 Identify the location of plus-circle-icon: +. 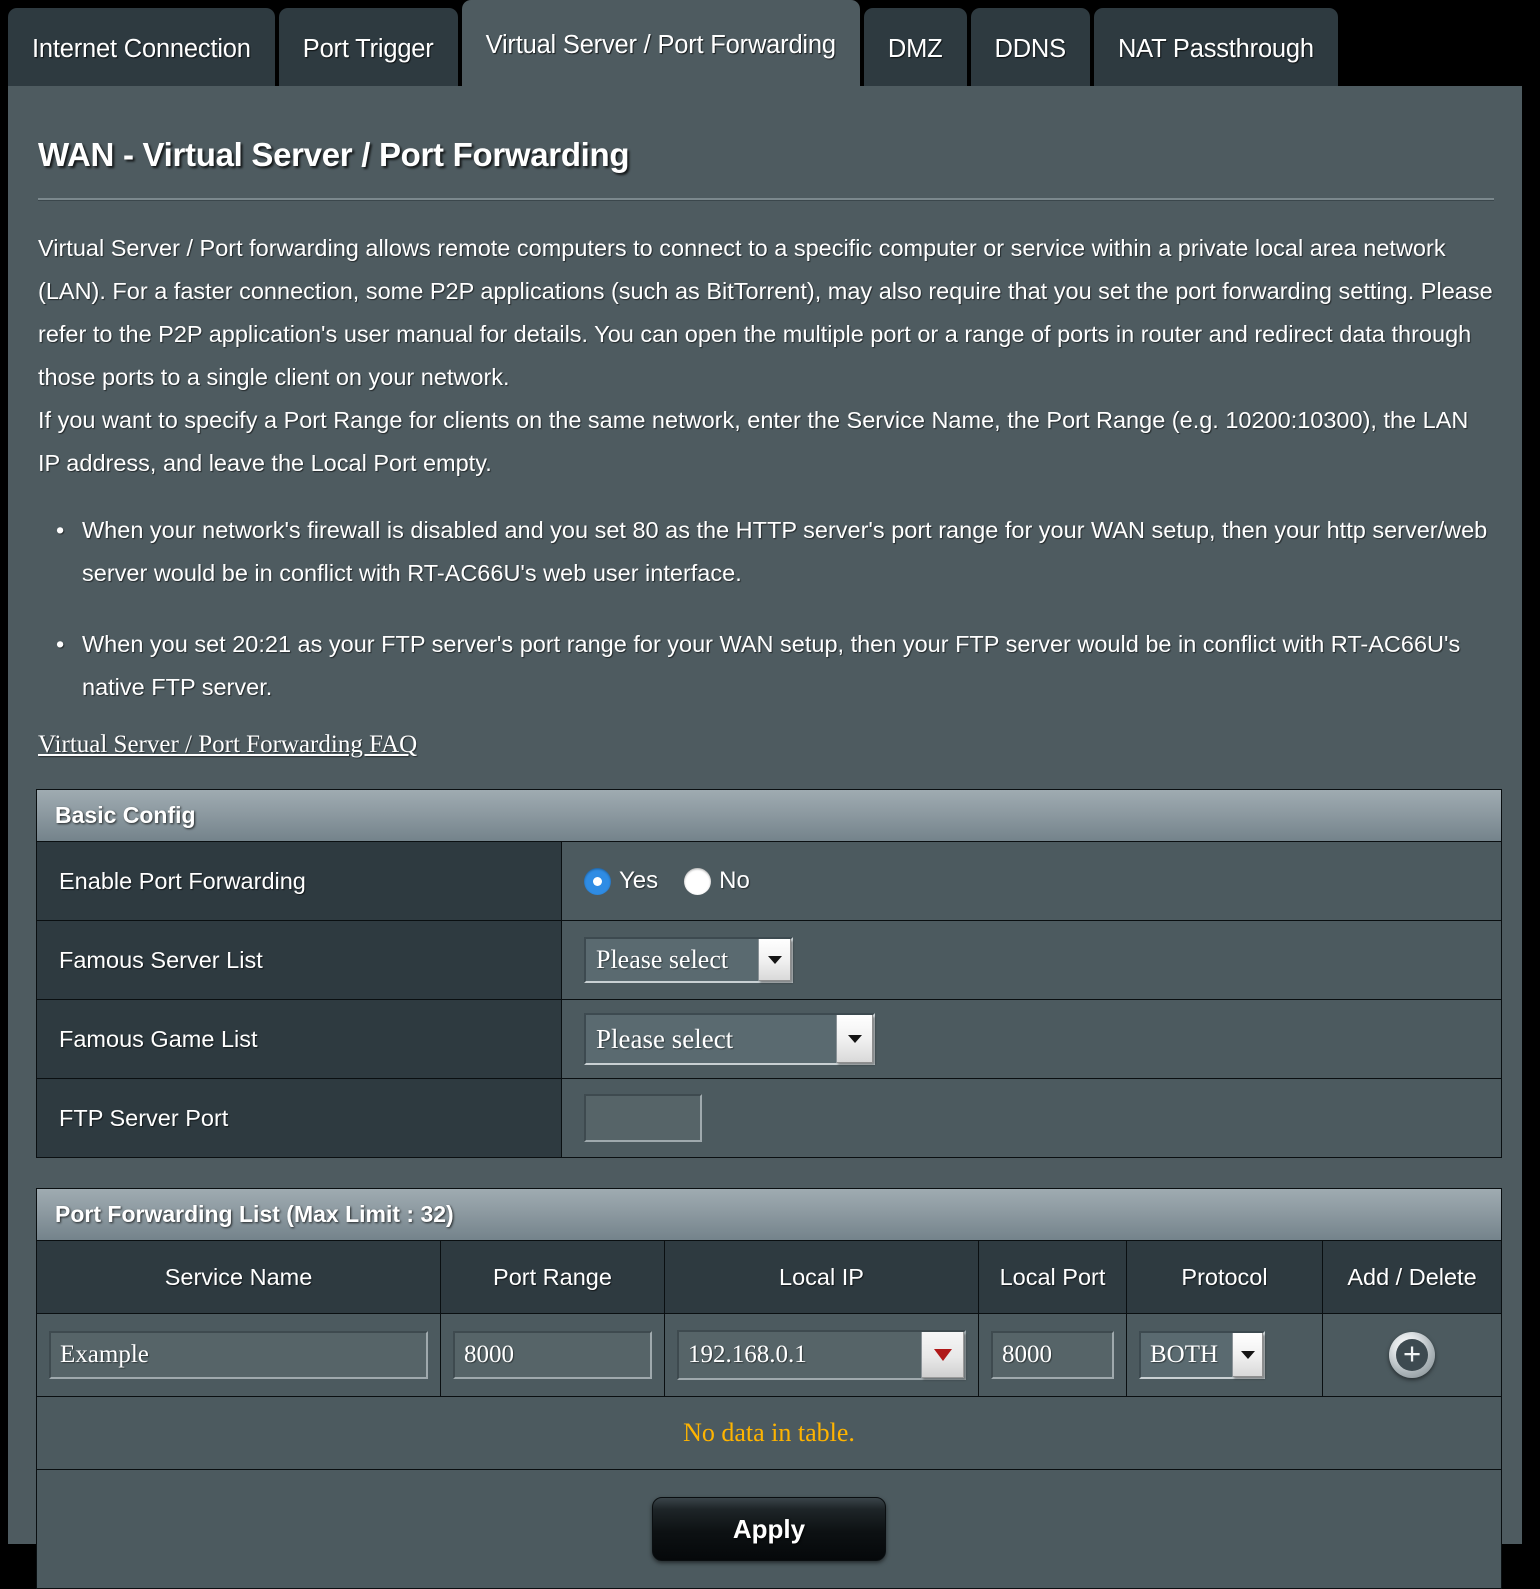
(1412, 1355).